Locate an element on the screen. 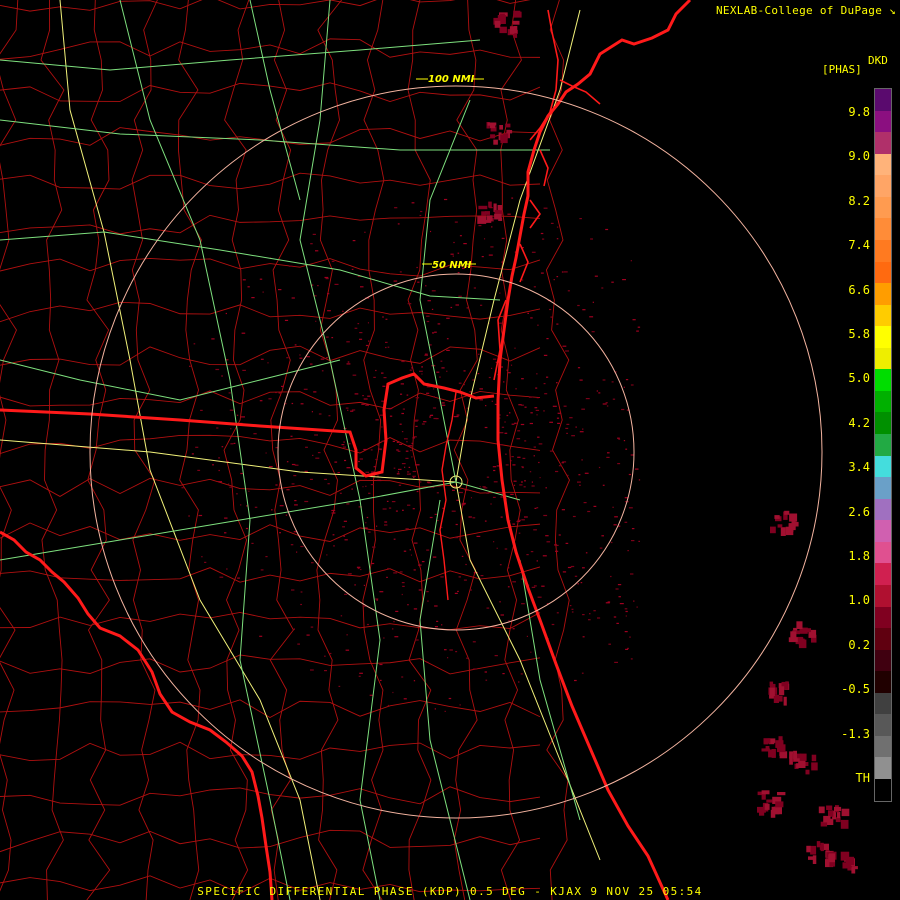 The width and height of the screenshot is (900, 900). legend-tick: -1.3 is located at coordinates (855, 733).